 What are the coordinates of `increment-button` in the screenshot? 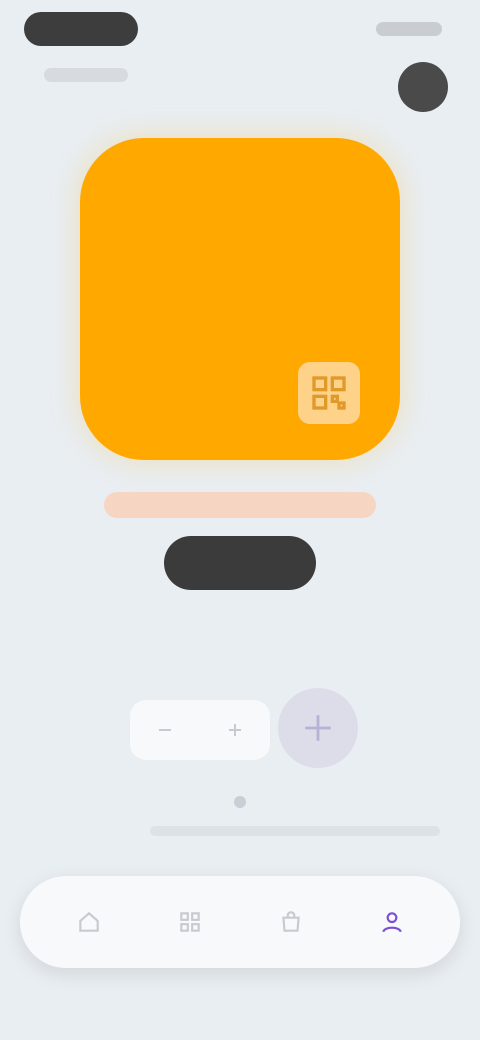 It's located at (235, 730).